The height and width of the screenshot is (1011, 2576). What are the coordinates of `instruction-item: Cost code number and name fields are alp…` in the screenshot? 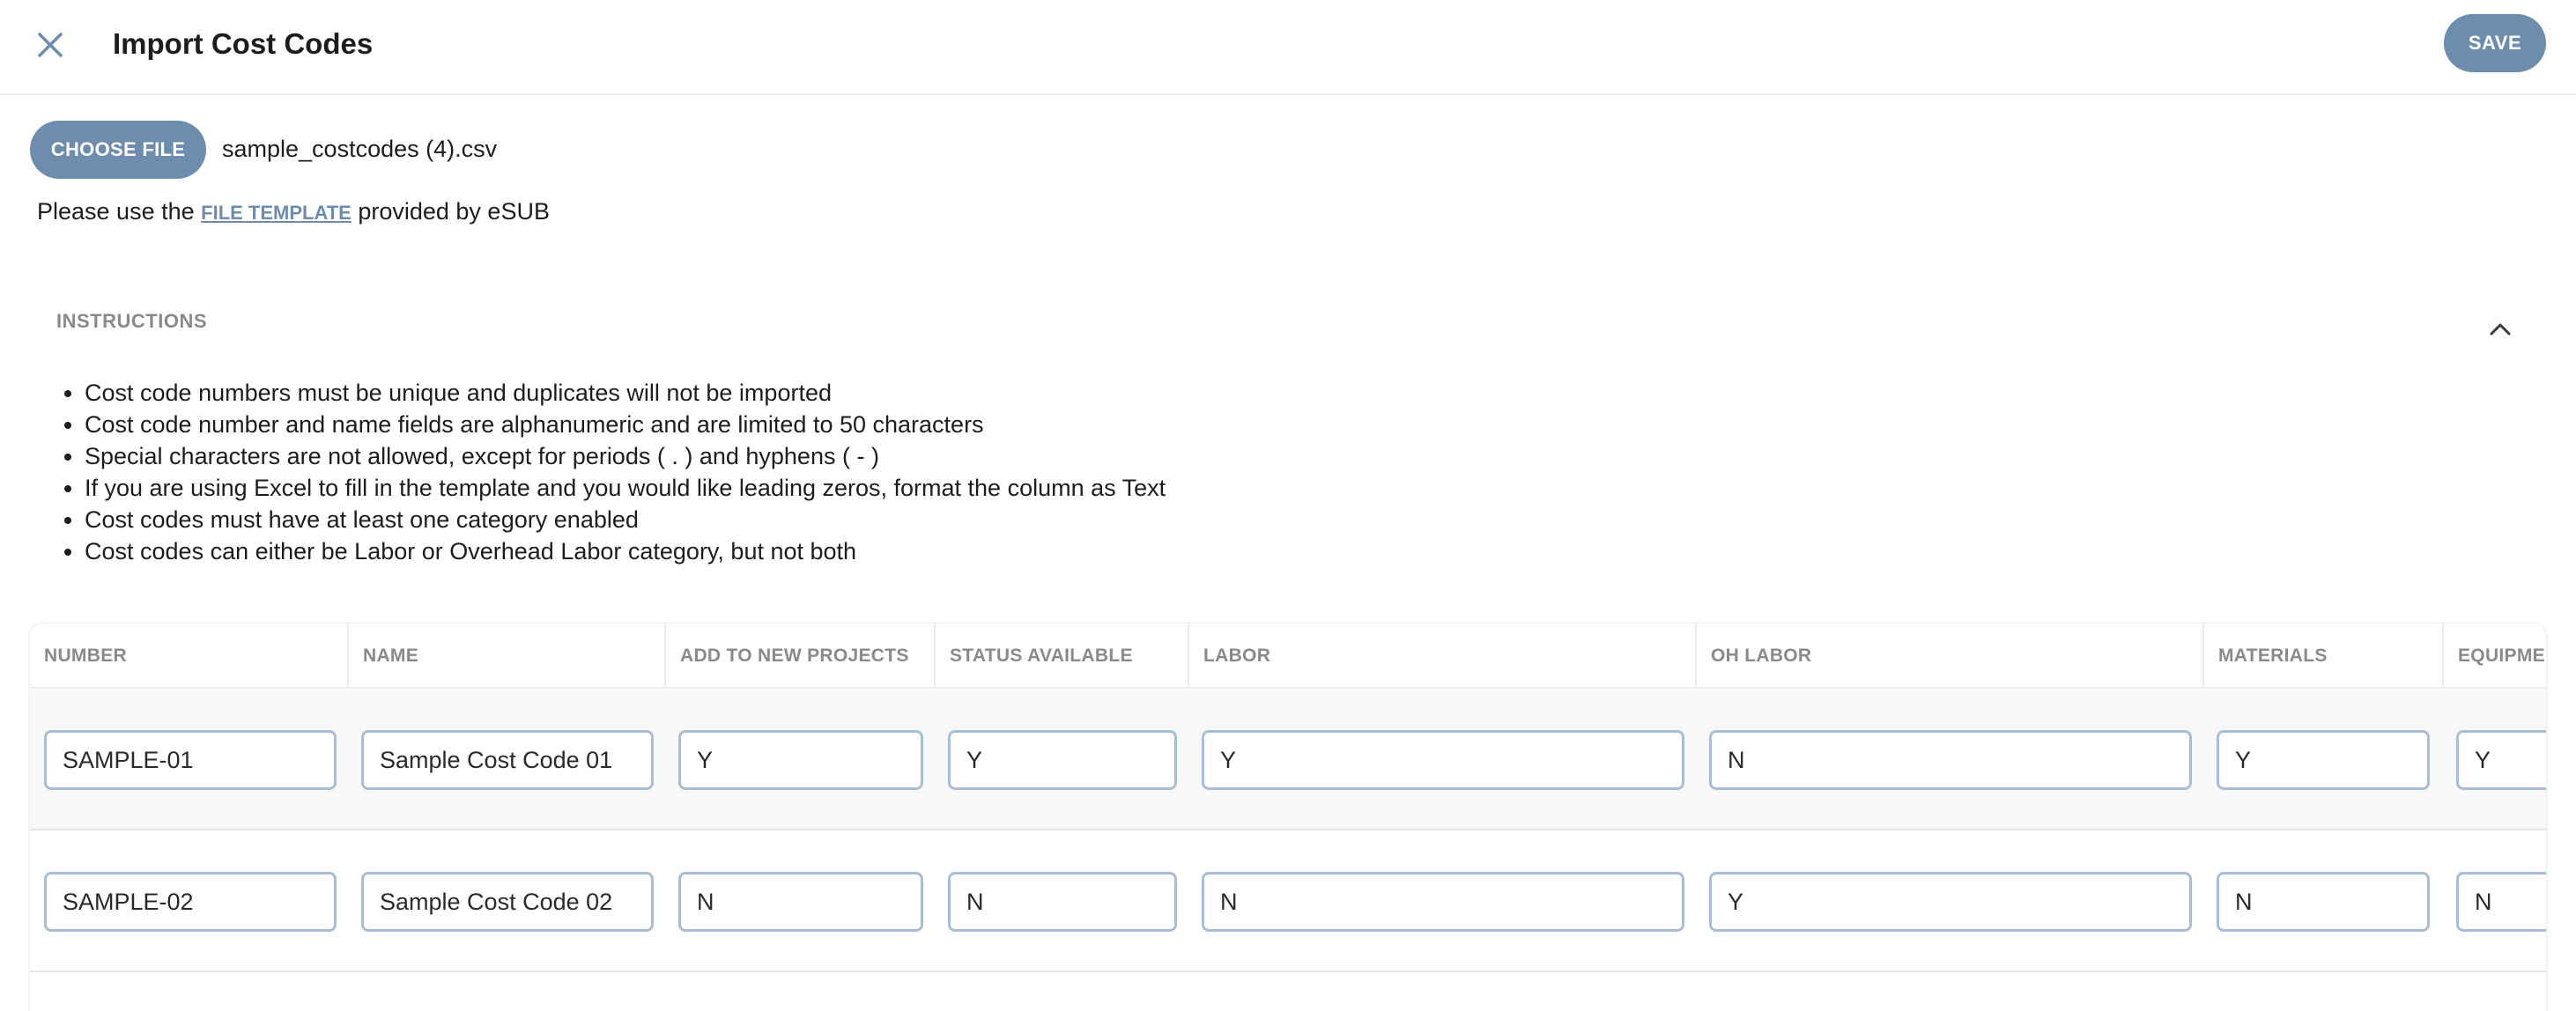 It's located at (1142, 424).